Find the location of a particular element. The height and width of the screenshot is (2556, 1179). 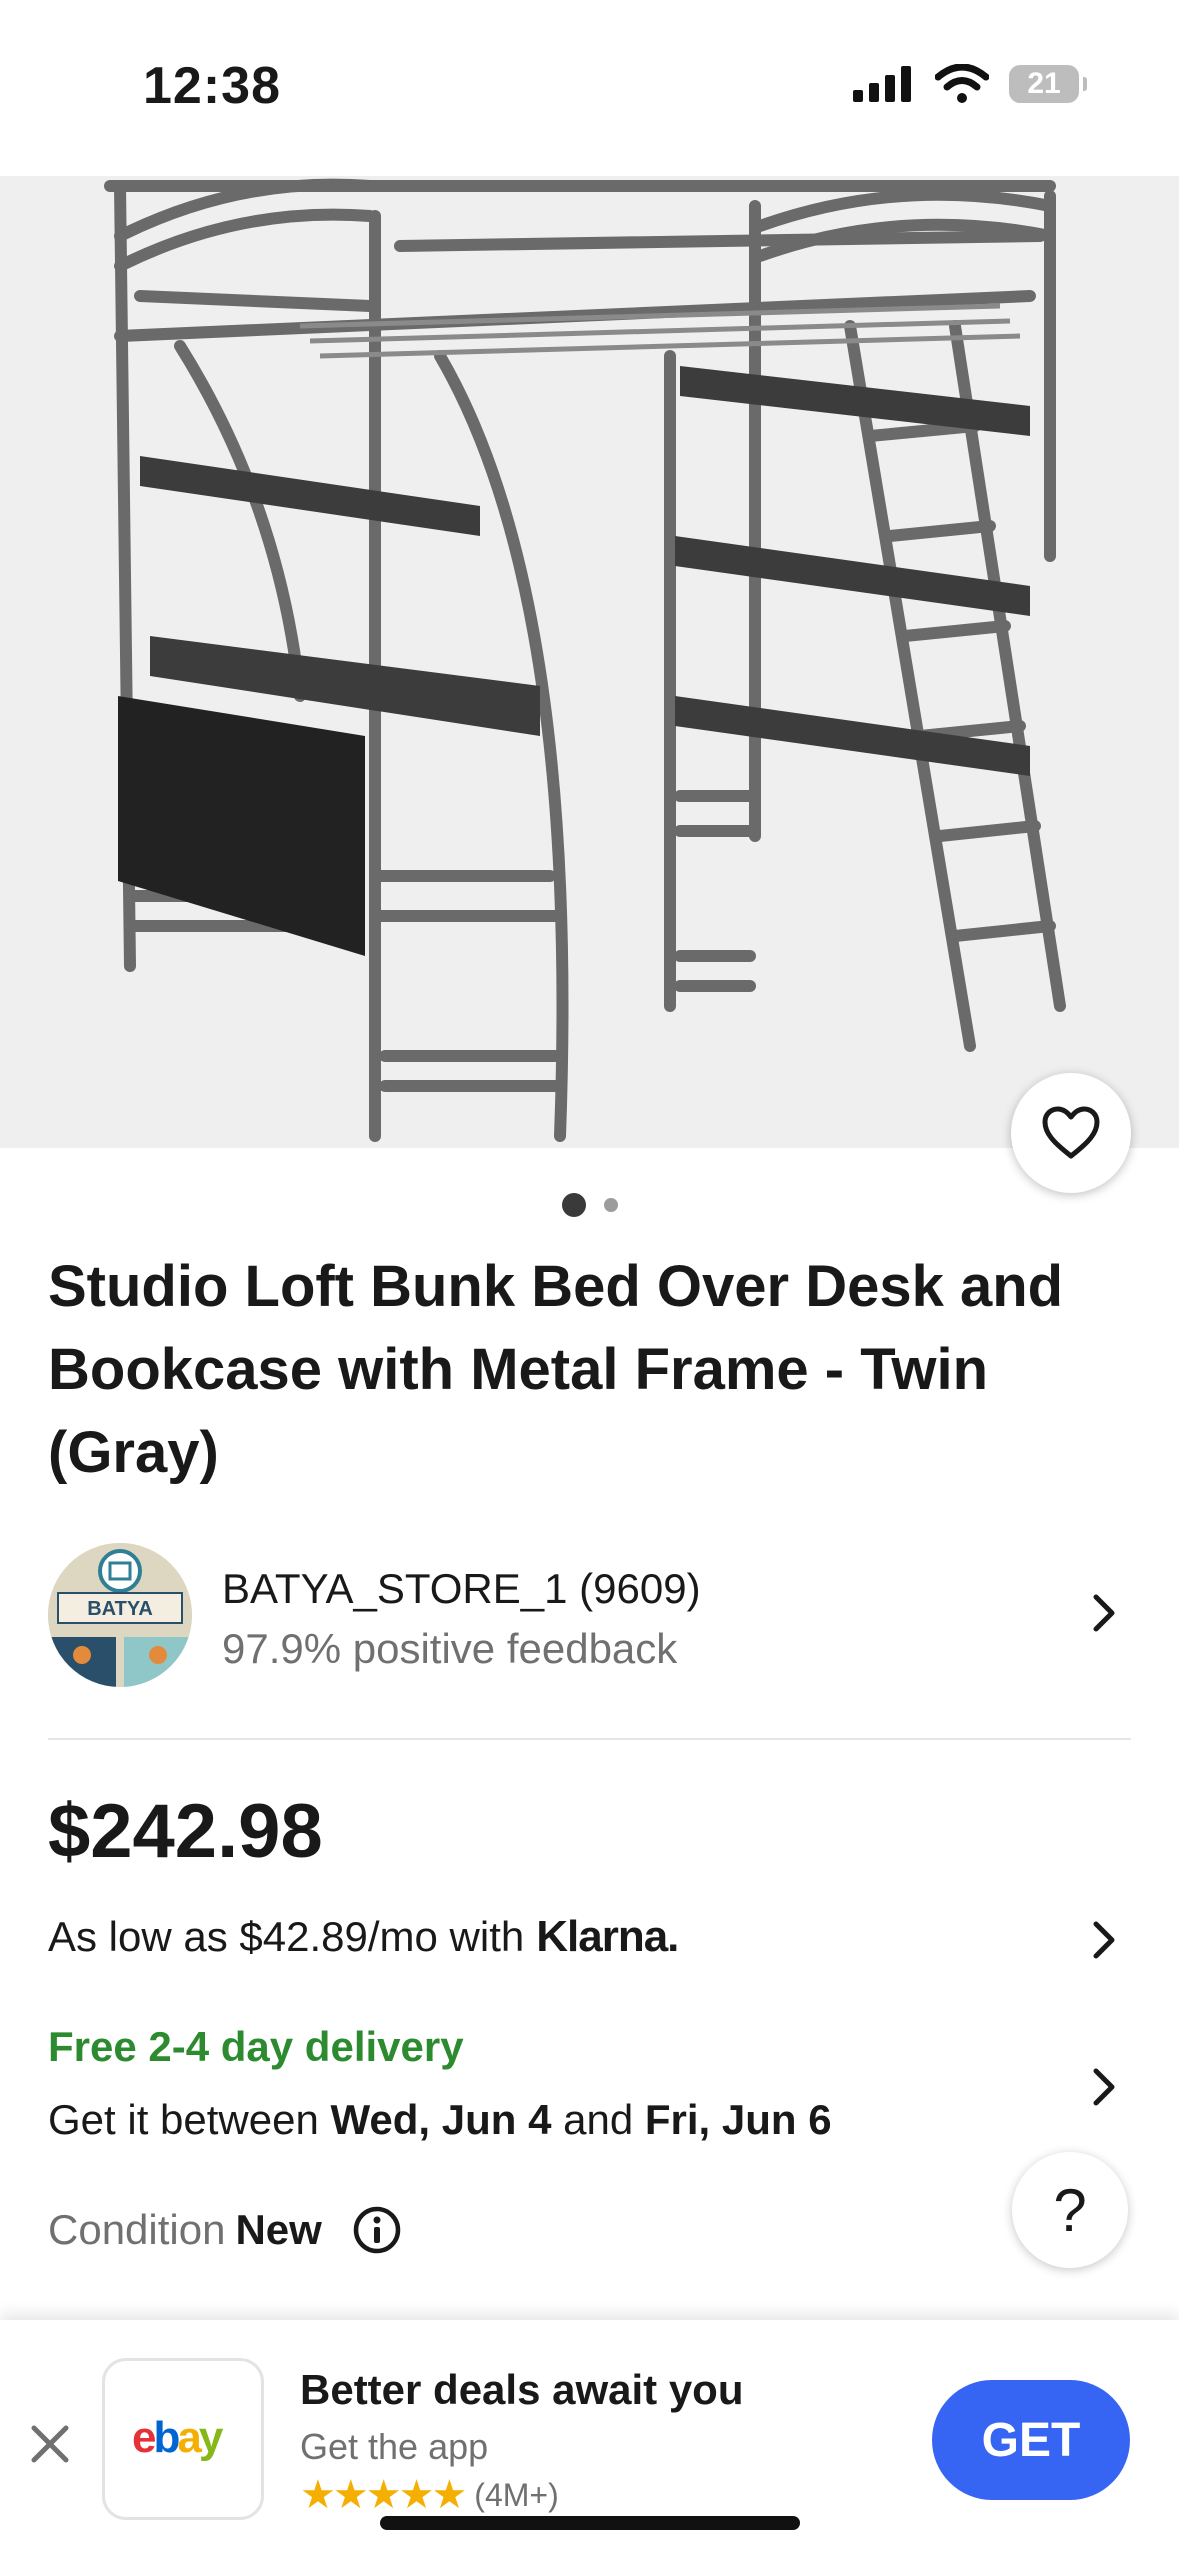

seller-name: BATYA_STORE_1 (9609) is located at coordinates (461, 1588).